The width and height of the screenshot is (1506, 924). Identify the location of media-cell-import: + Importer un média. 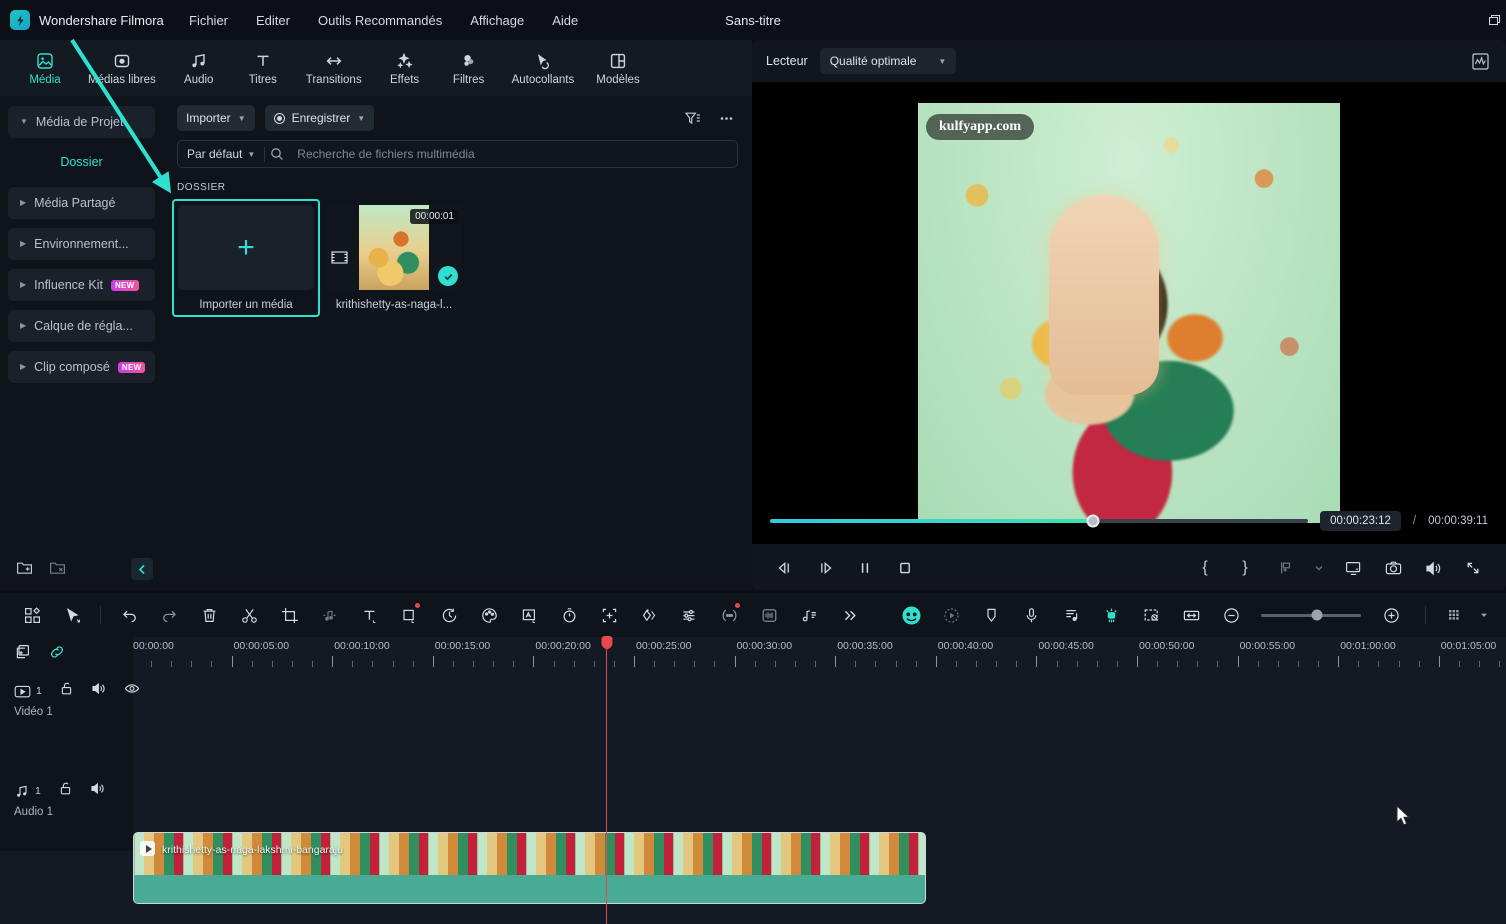
(246, 258).